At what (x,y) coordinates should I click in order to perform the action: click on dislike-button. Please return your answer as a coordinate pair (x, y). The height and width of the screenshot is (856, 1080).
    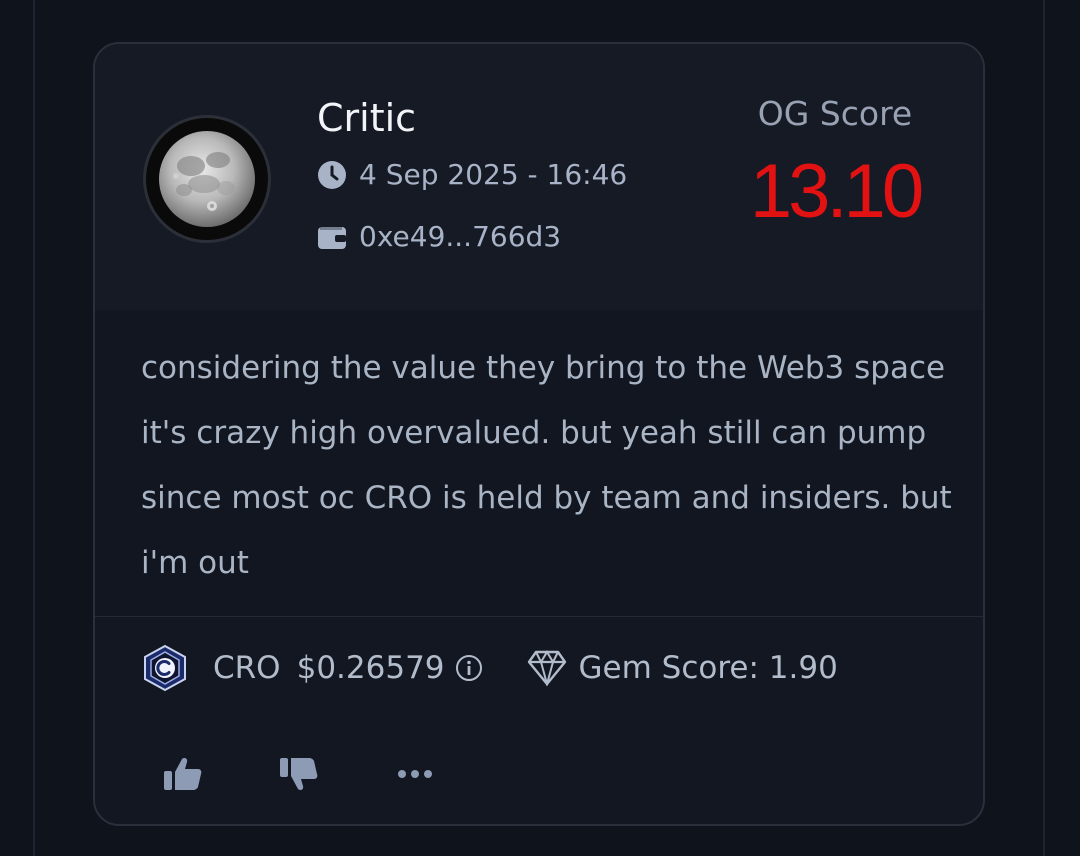
    Looking at the image, I should click on (299, 774).